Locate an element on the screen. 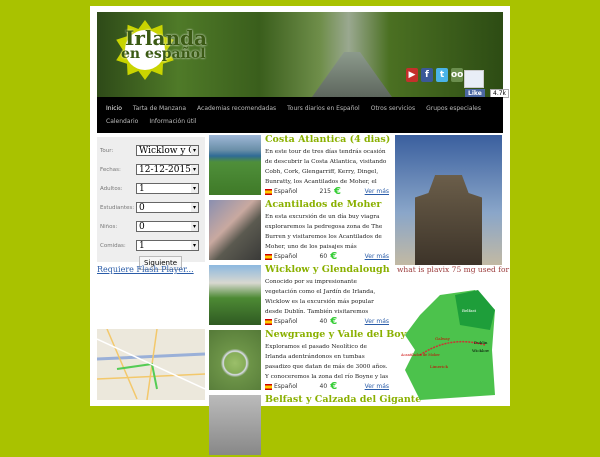 This screenshot has width=600, height=457. map-label-belfast: Belfast is located at coordinates (469, 310).